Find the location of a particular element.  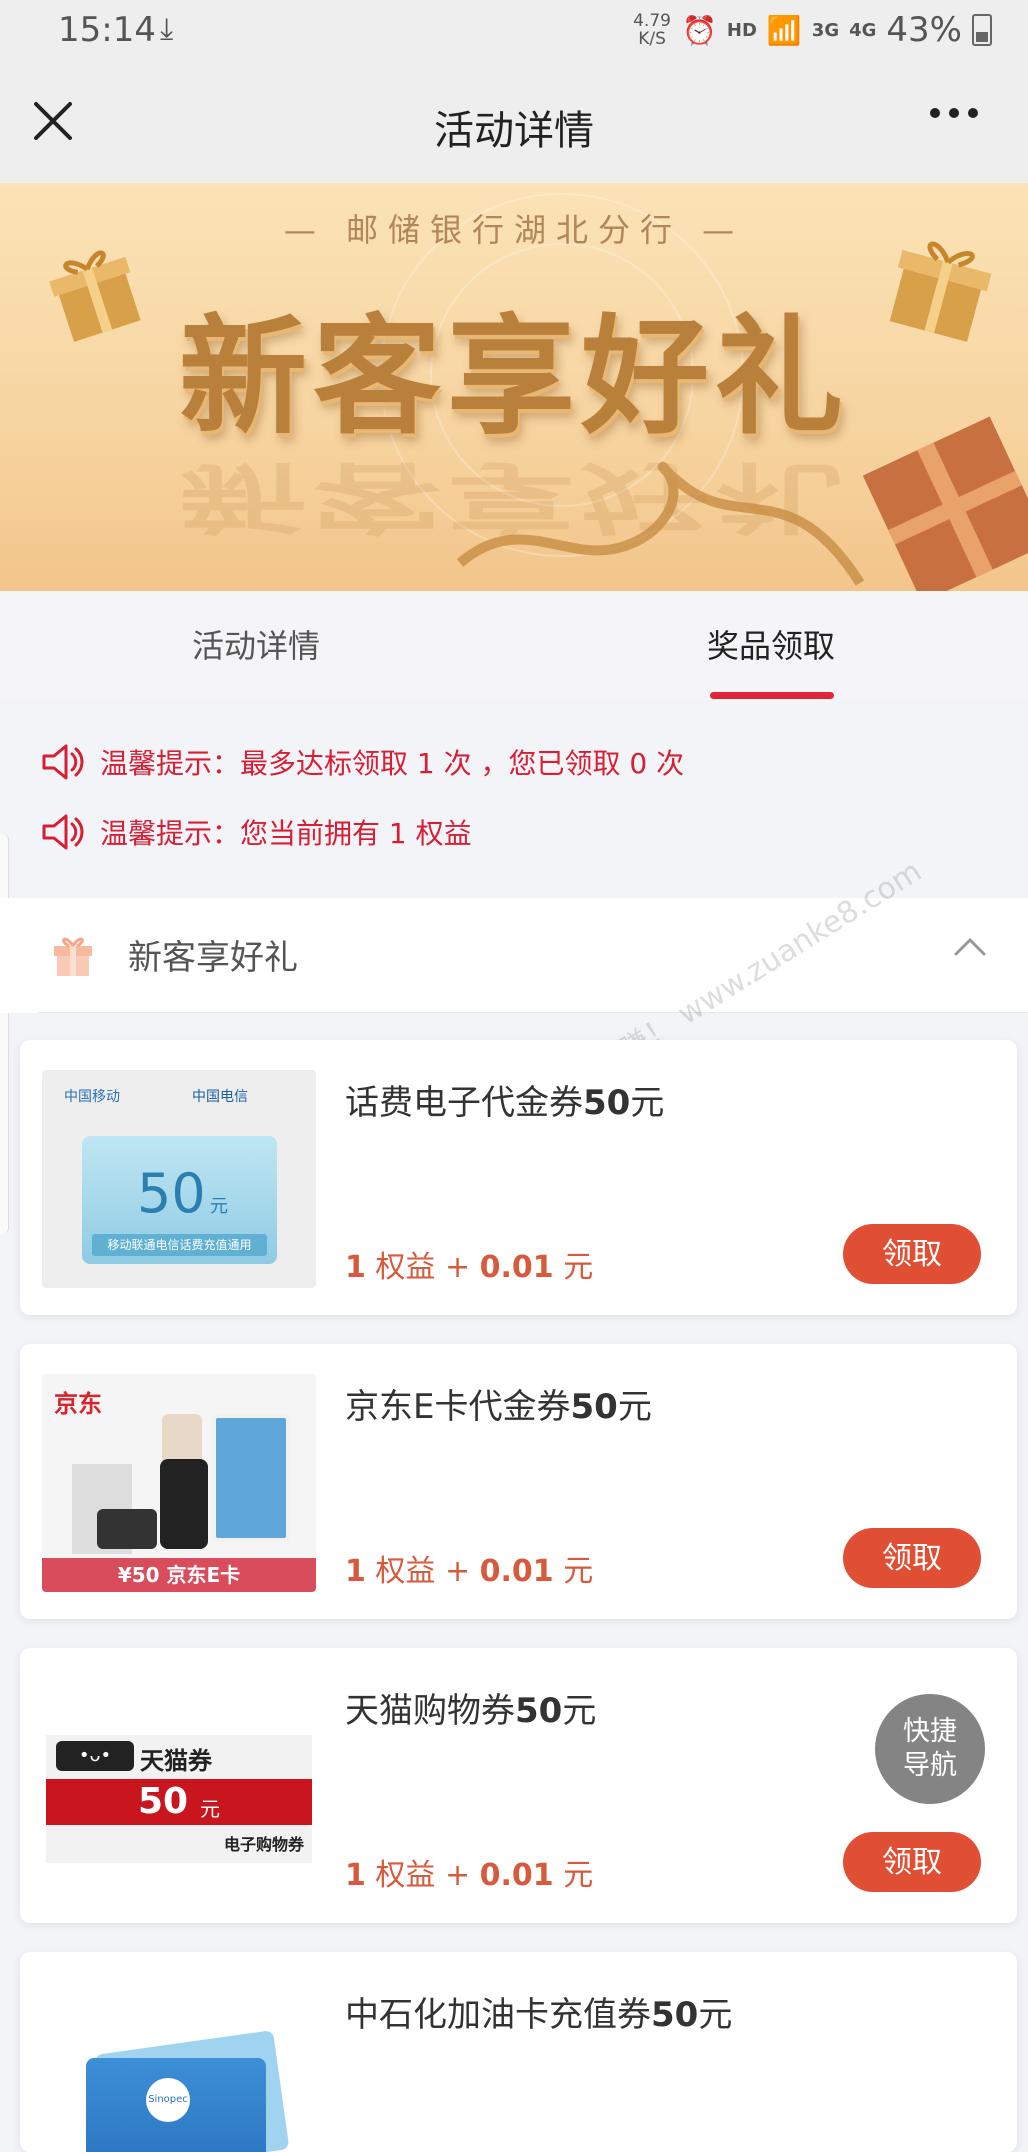

alarm-icon: ⏰ is located at coordinates (699, 30).